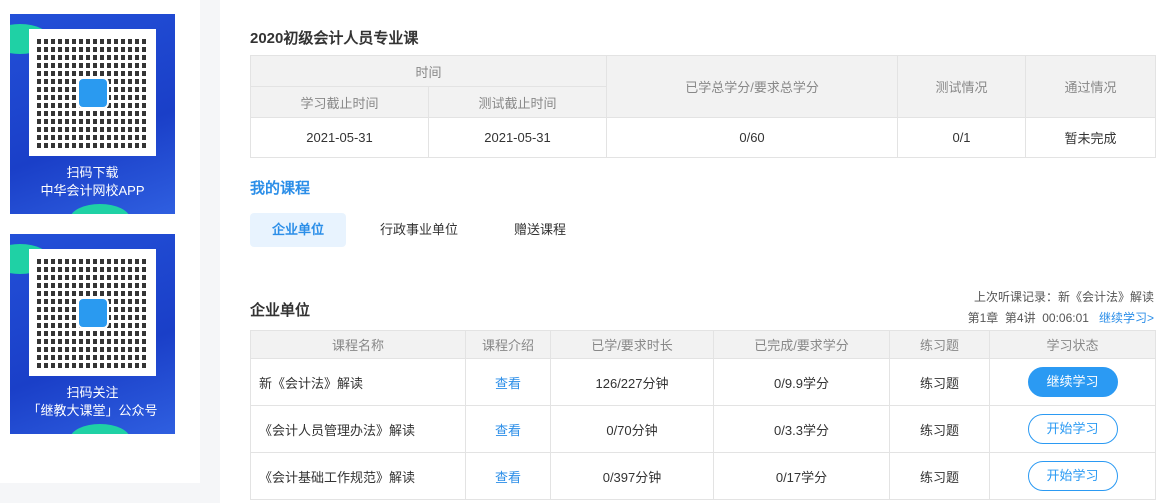  Describe the element at coordinates (280, 310) in the screenshot. I see `section-title: 企业单位` at that location.